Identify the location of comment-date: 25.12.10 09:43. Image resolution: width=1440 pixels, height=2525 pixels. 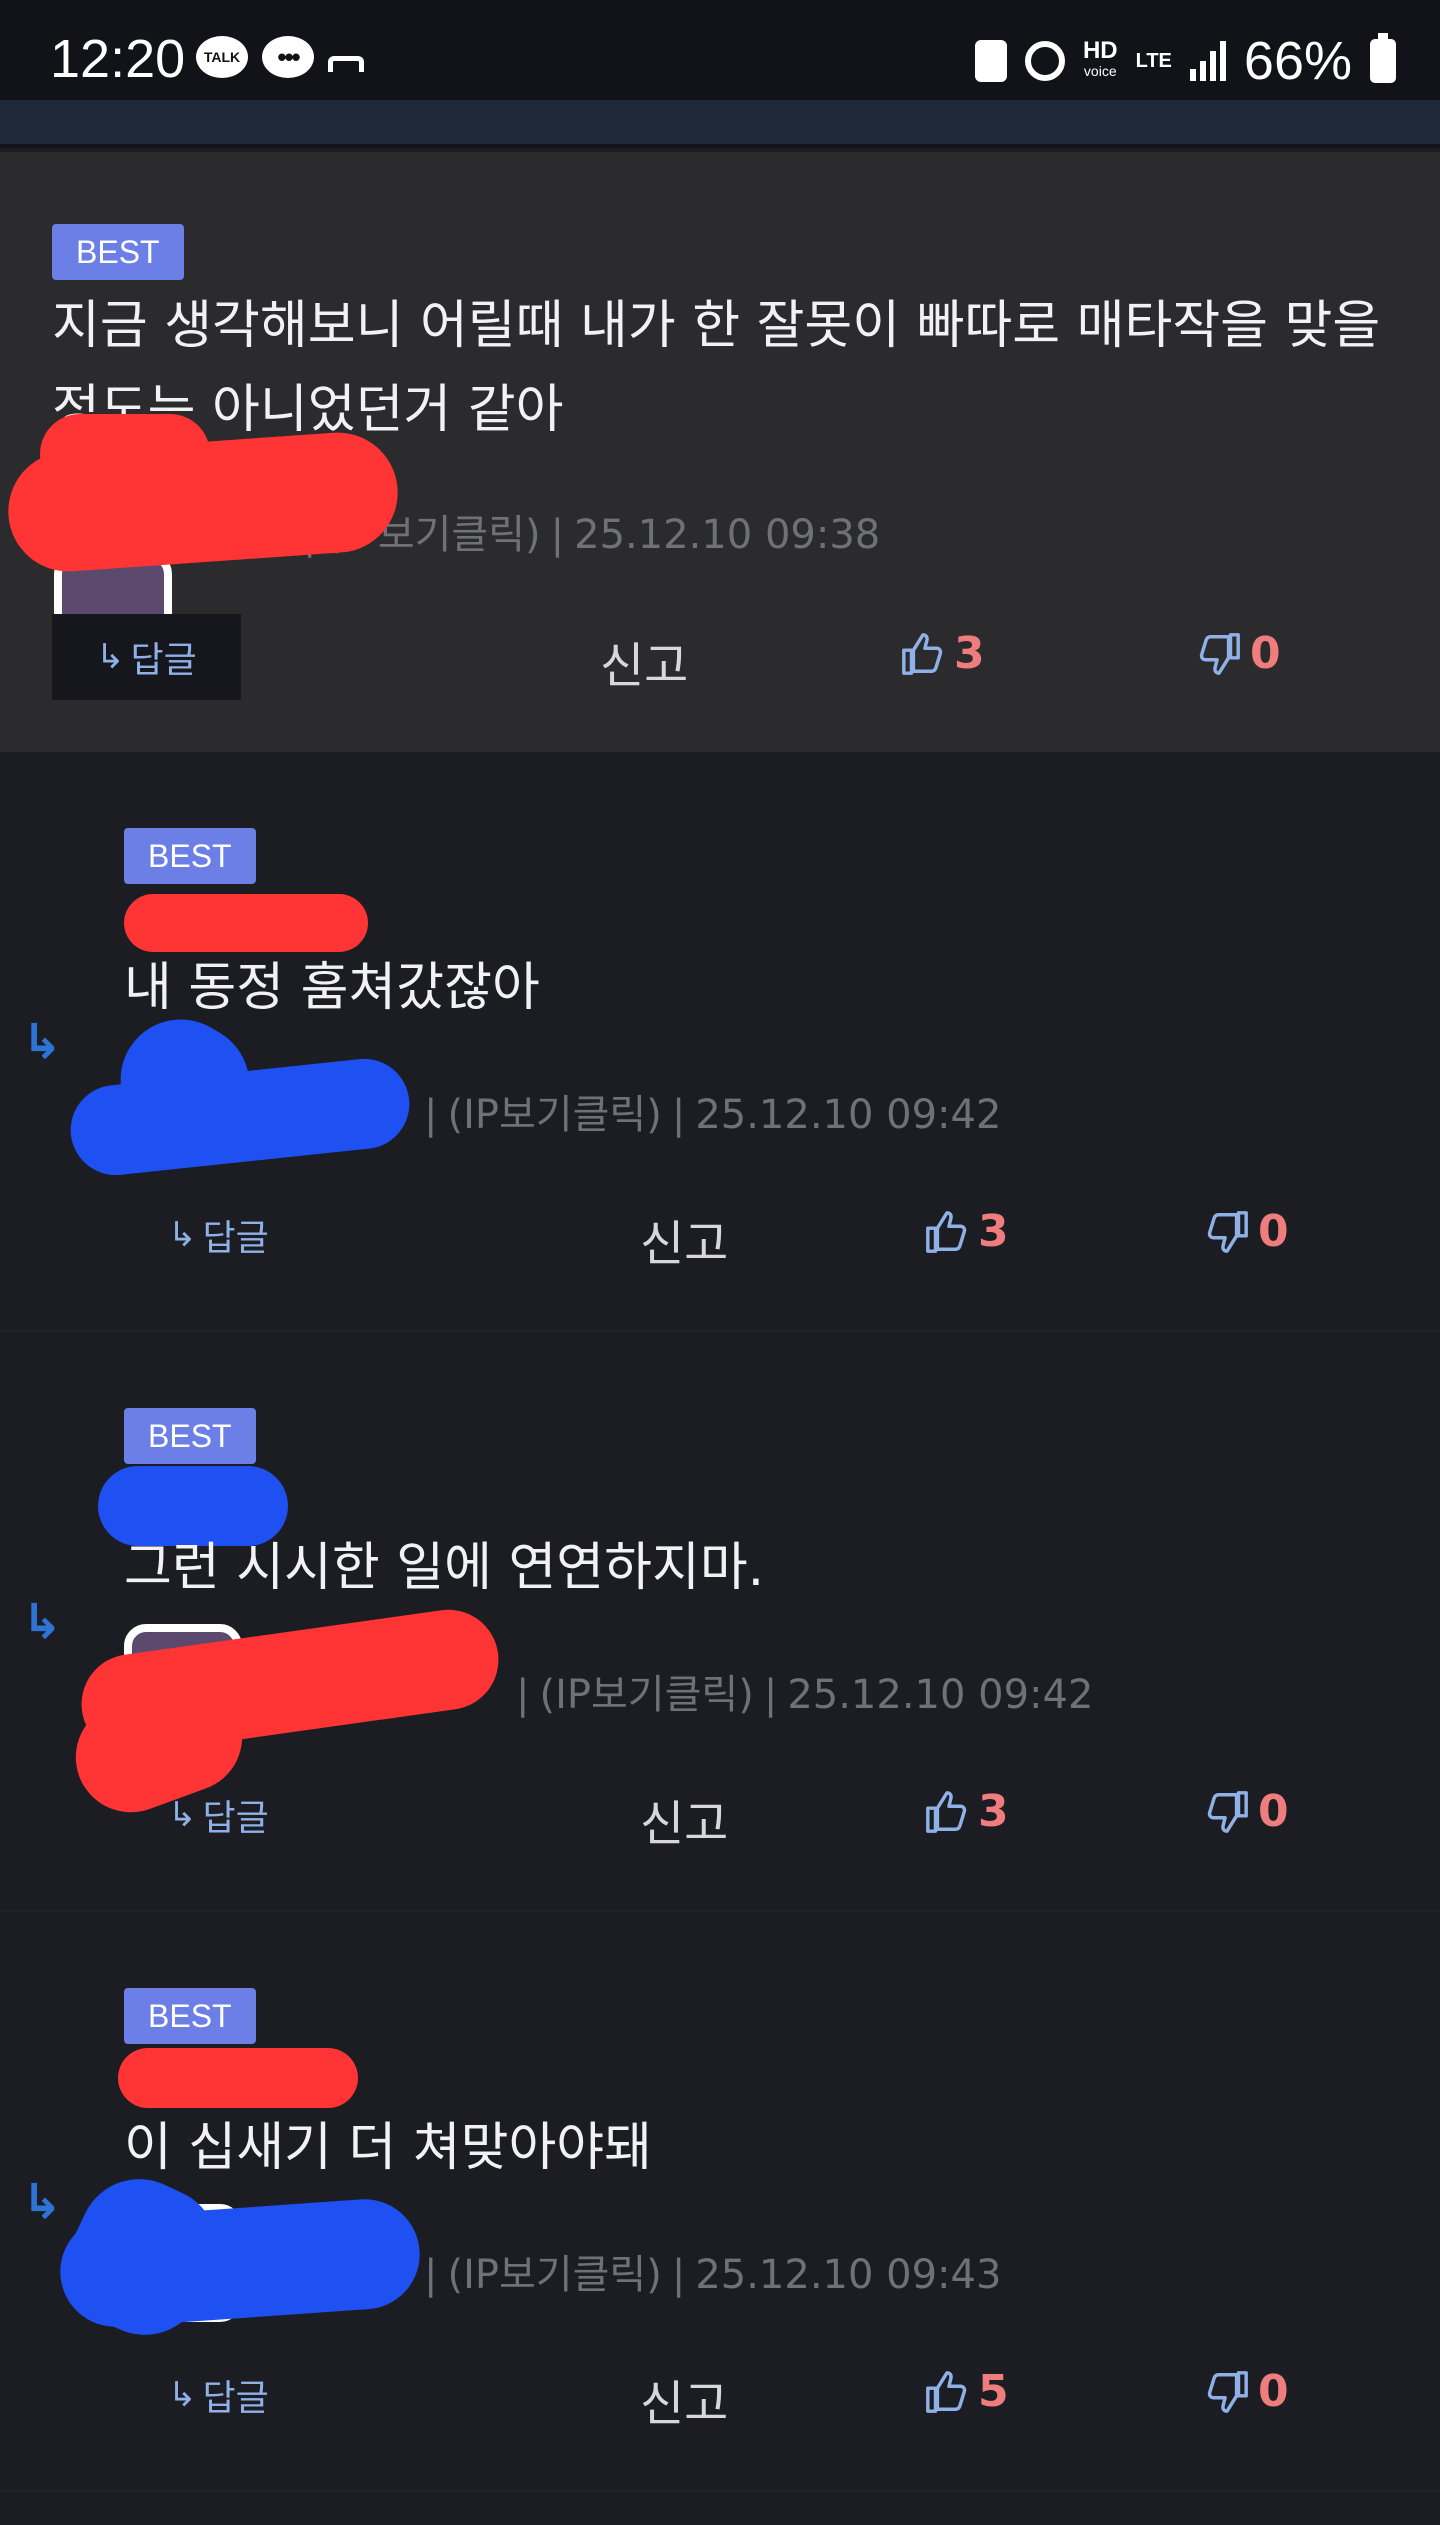
(848, 2275).